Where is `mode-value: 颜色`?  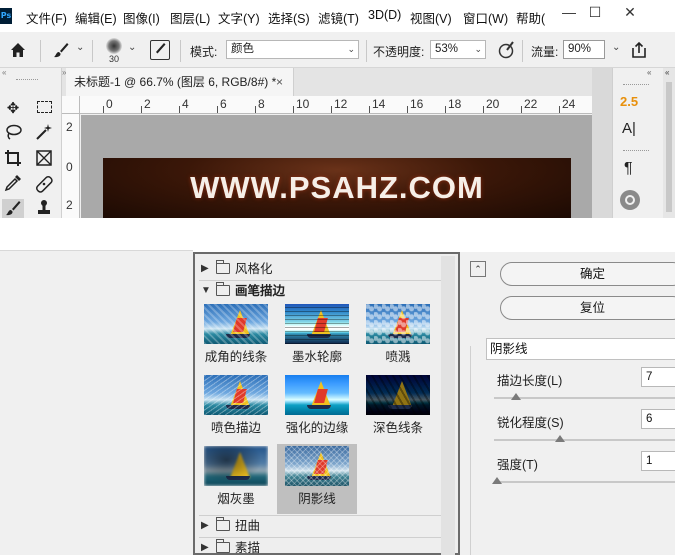 mode-value: 颜色 is located at coordinates (242, 49).